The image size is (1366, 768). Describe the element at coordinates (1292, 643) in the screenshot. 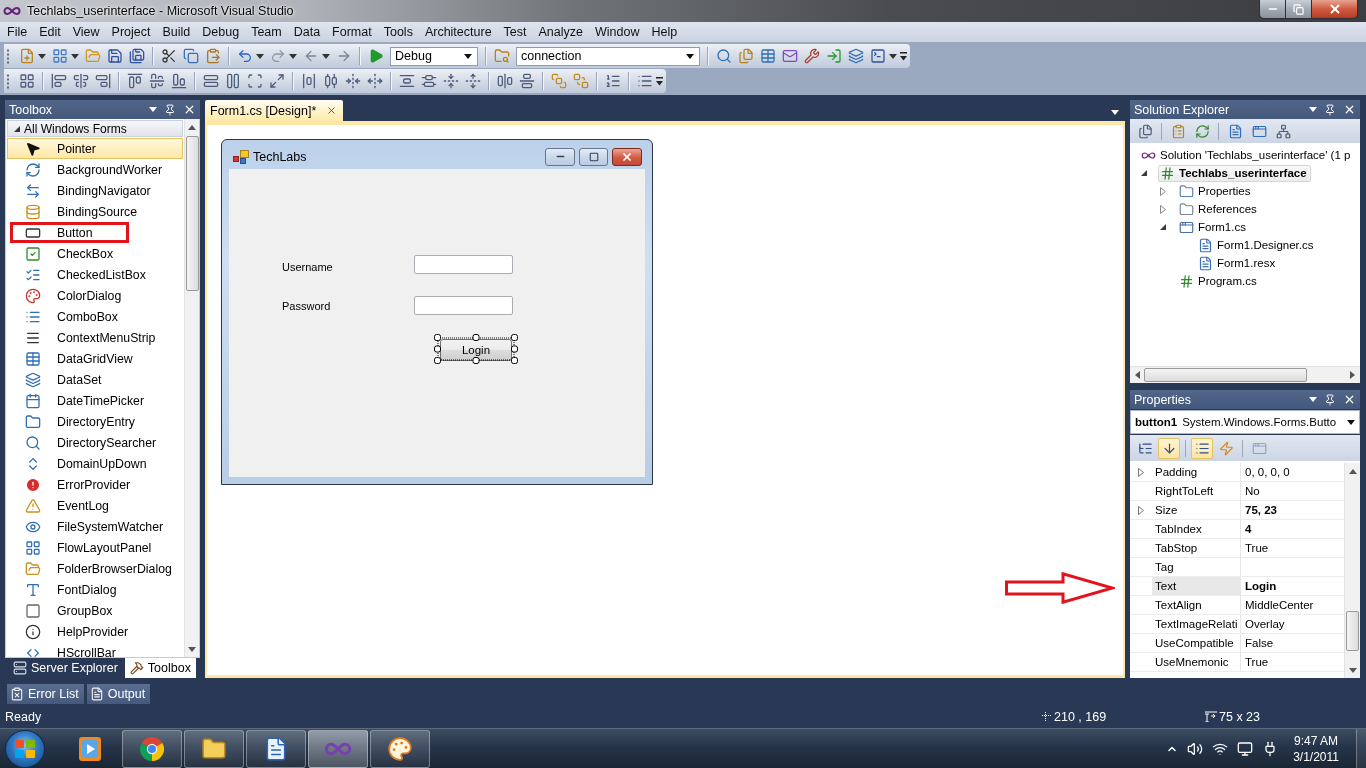

I see `property-value: False` at that location.